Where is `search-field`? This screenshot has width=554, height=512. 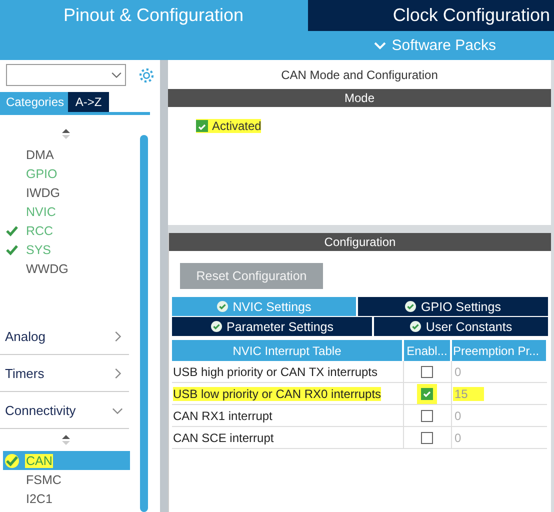
search-field is located at coordinates (66, 75).